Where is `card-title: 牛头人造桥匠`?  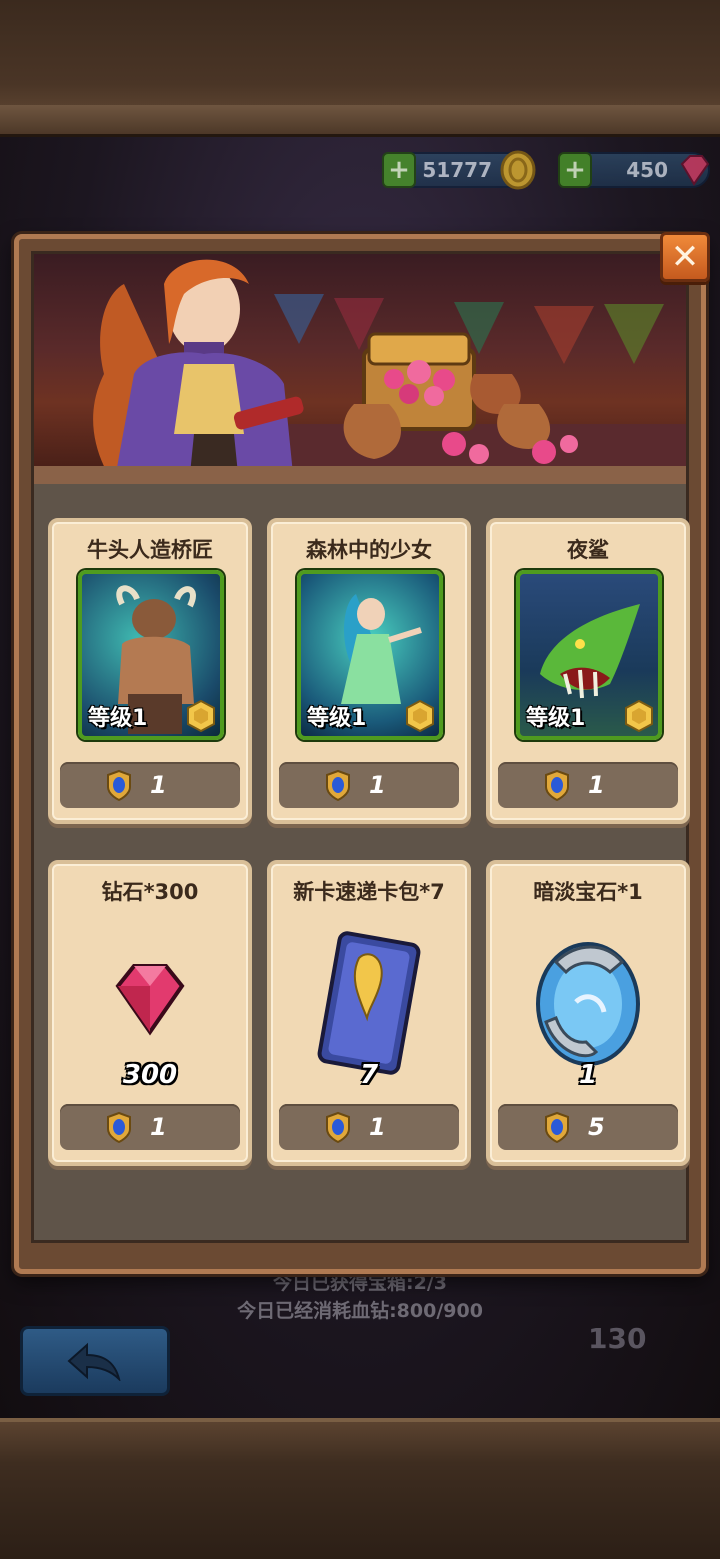 card-title: 牛头人造桥匠 is located at coordinates (150, 550).